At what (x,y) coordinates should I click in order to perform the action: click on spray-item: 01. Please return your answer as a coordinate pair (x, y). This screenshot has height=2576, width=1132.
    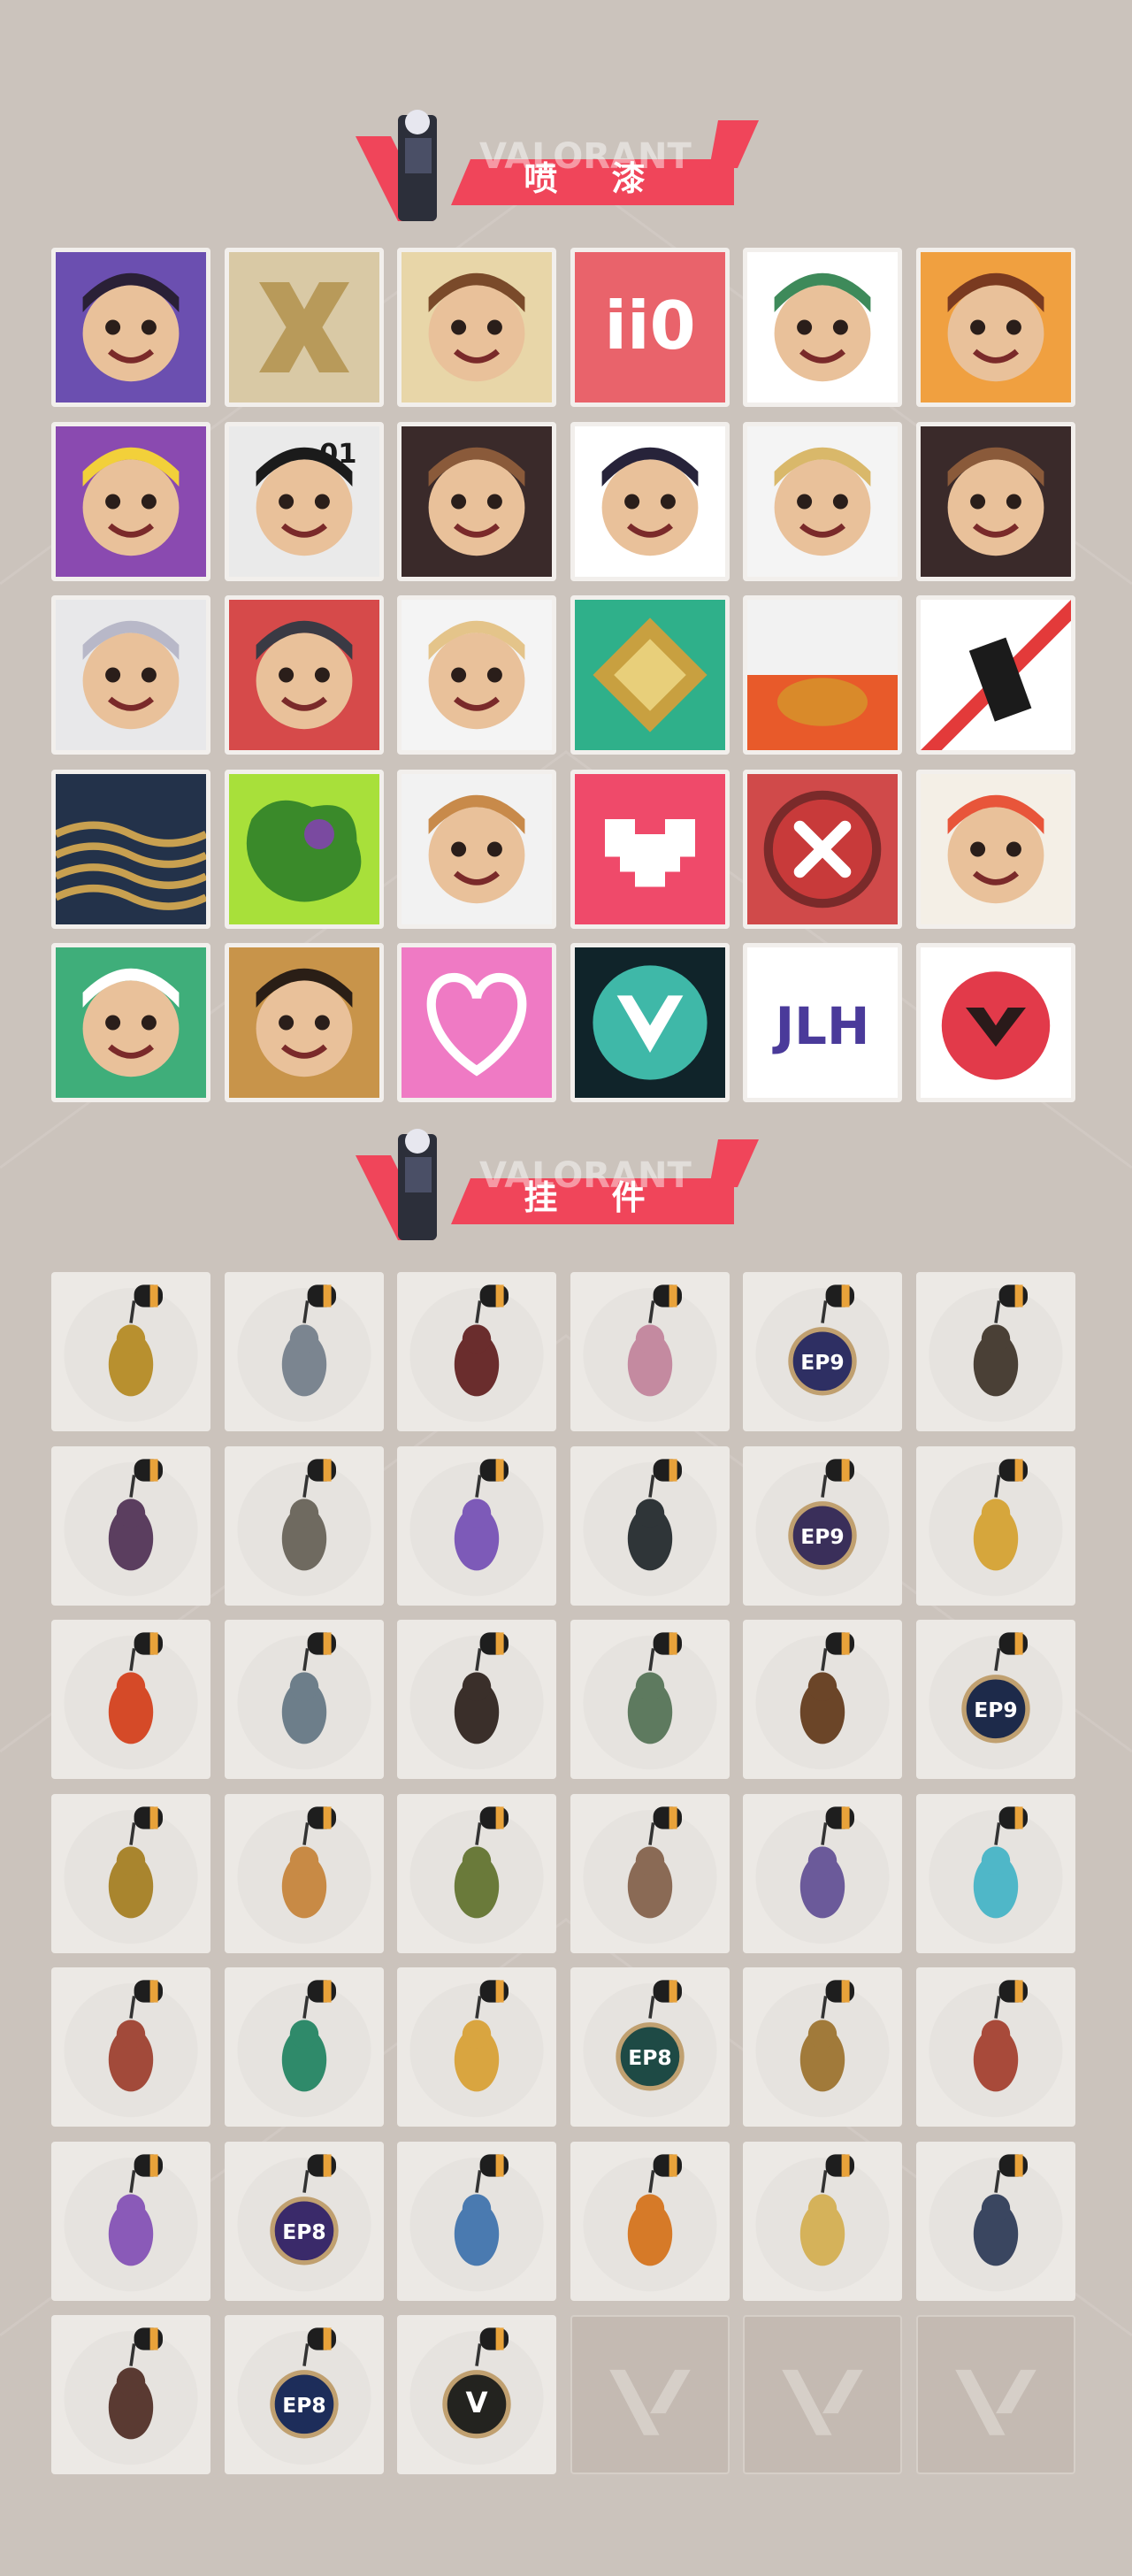
    Looking at the image, I should click on (304, 501).